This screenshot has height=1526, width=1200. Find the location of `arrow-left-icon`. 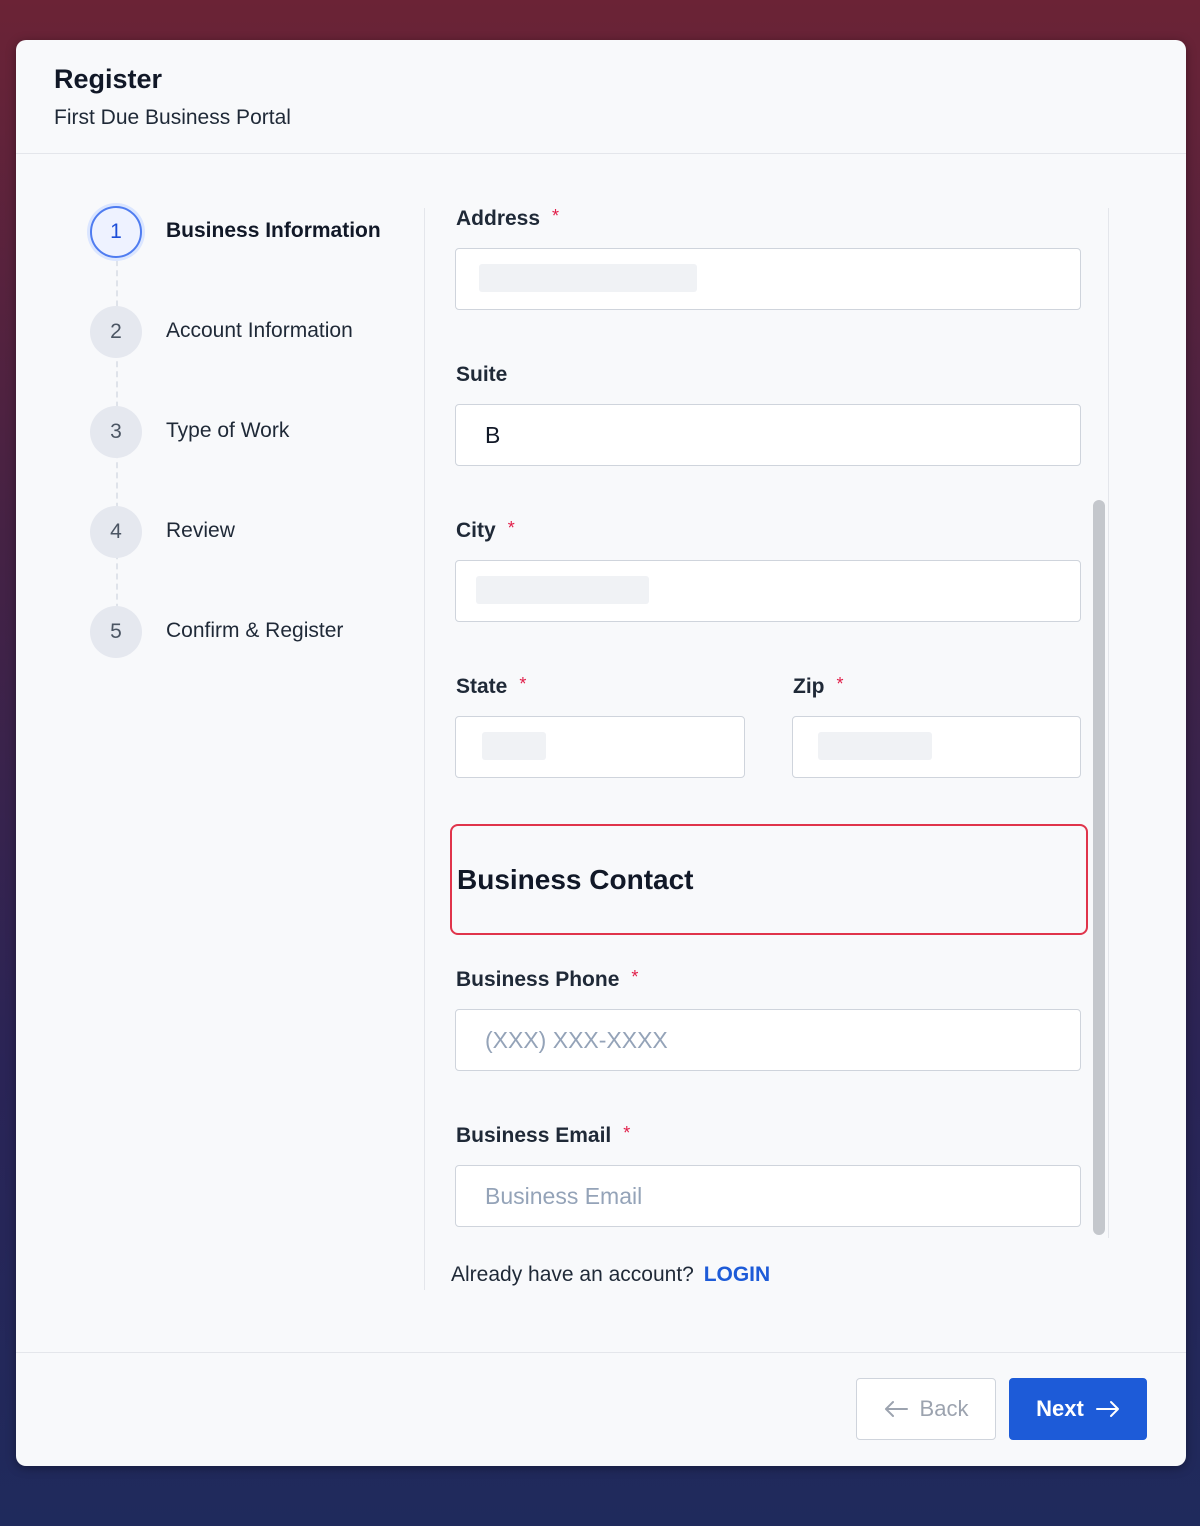

arrow-left-icon is located at coordinates (896, 1409).